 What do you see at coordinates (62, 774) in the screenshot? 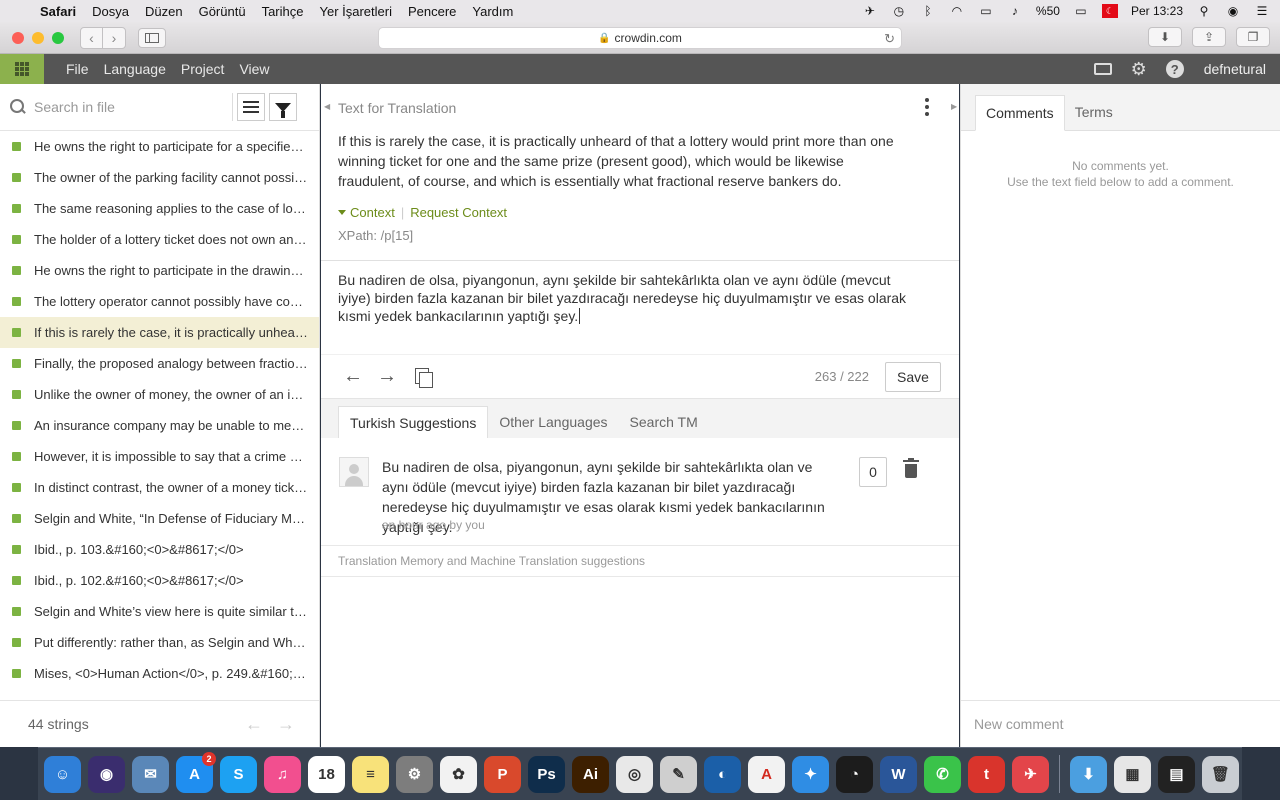
I see `finder-icon: ☺` at bounding box center [62, 774].